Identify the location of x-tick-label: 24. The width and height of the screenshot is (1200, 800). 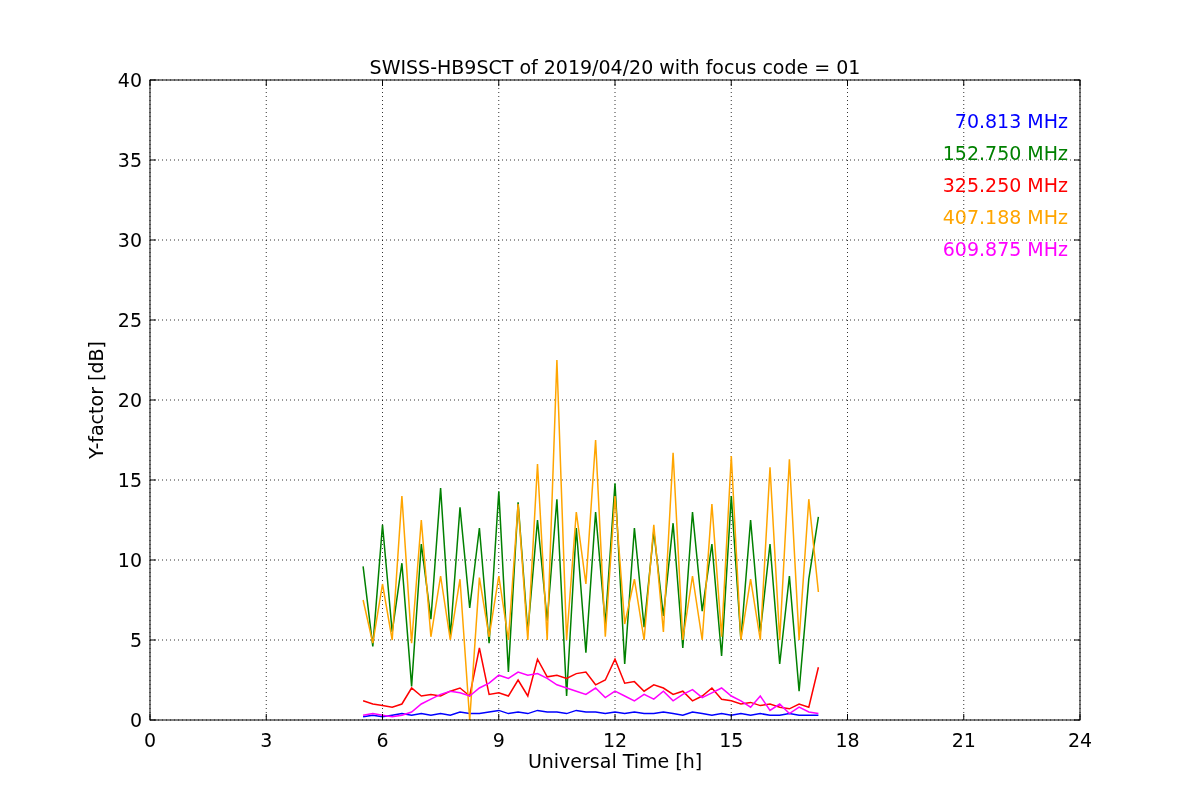
(1080, 740).